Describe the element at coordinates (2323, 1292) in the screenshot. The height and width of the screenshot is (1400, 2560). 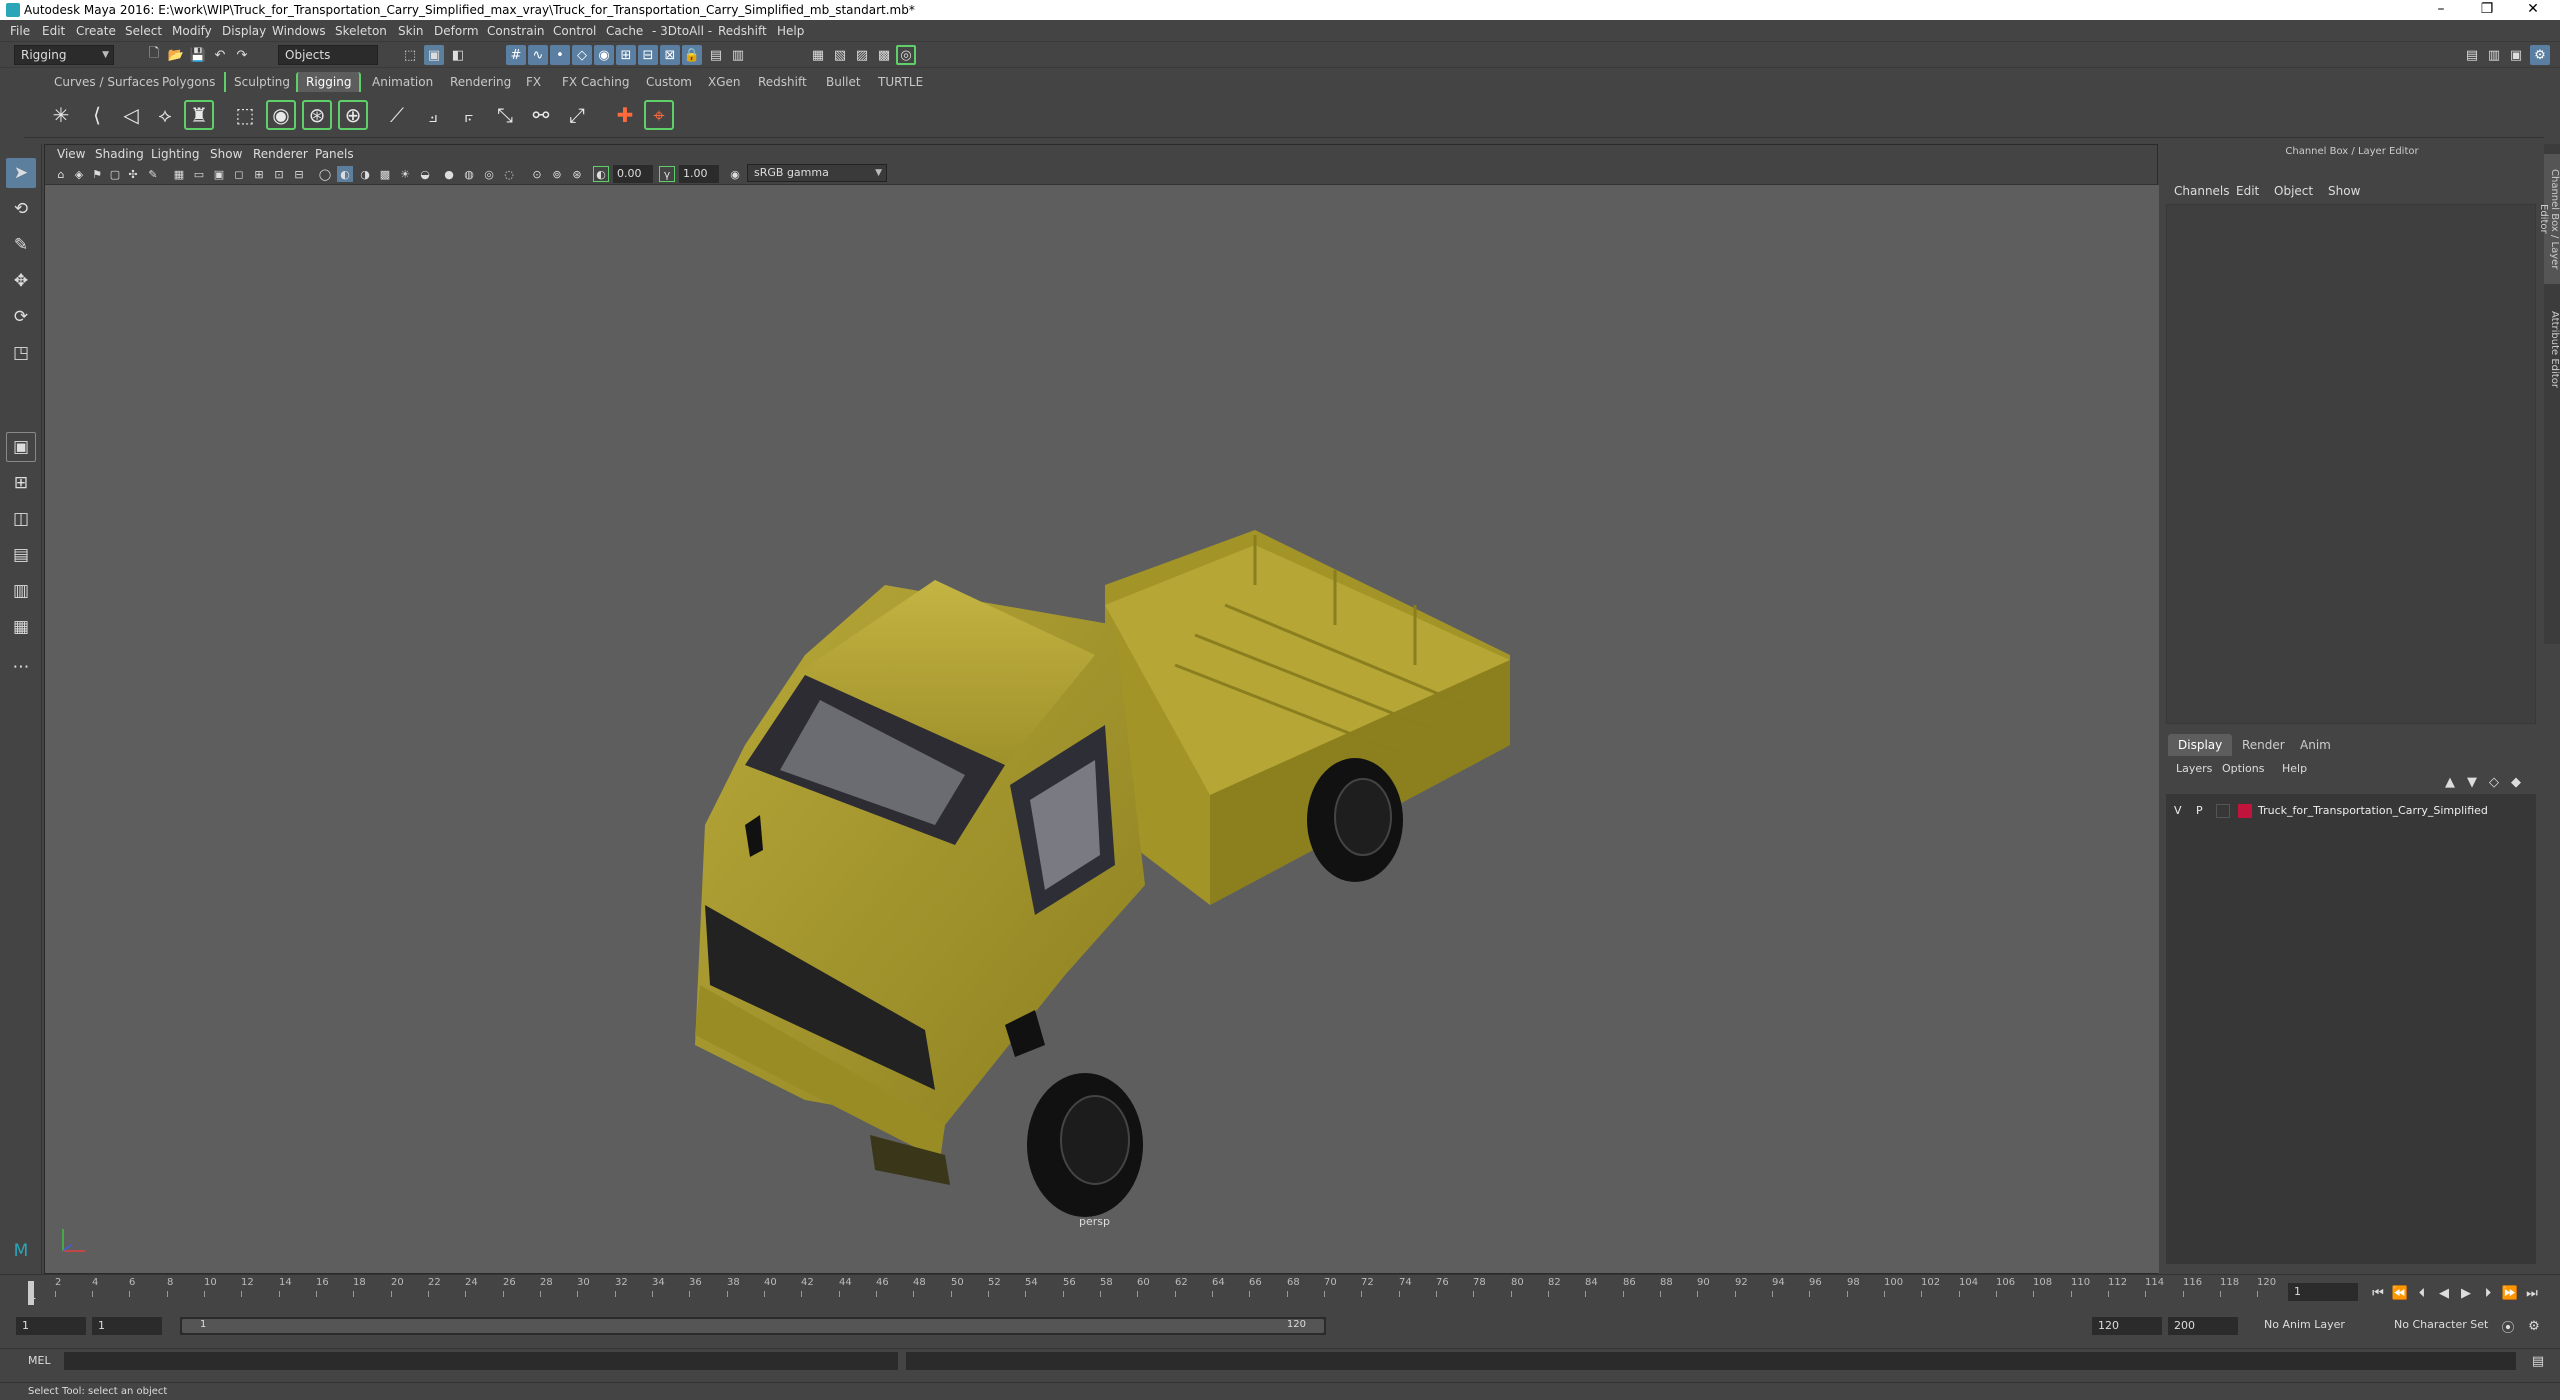
I see `current-frame-field: 1` at that location.